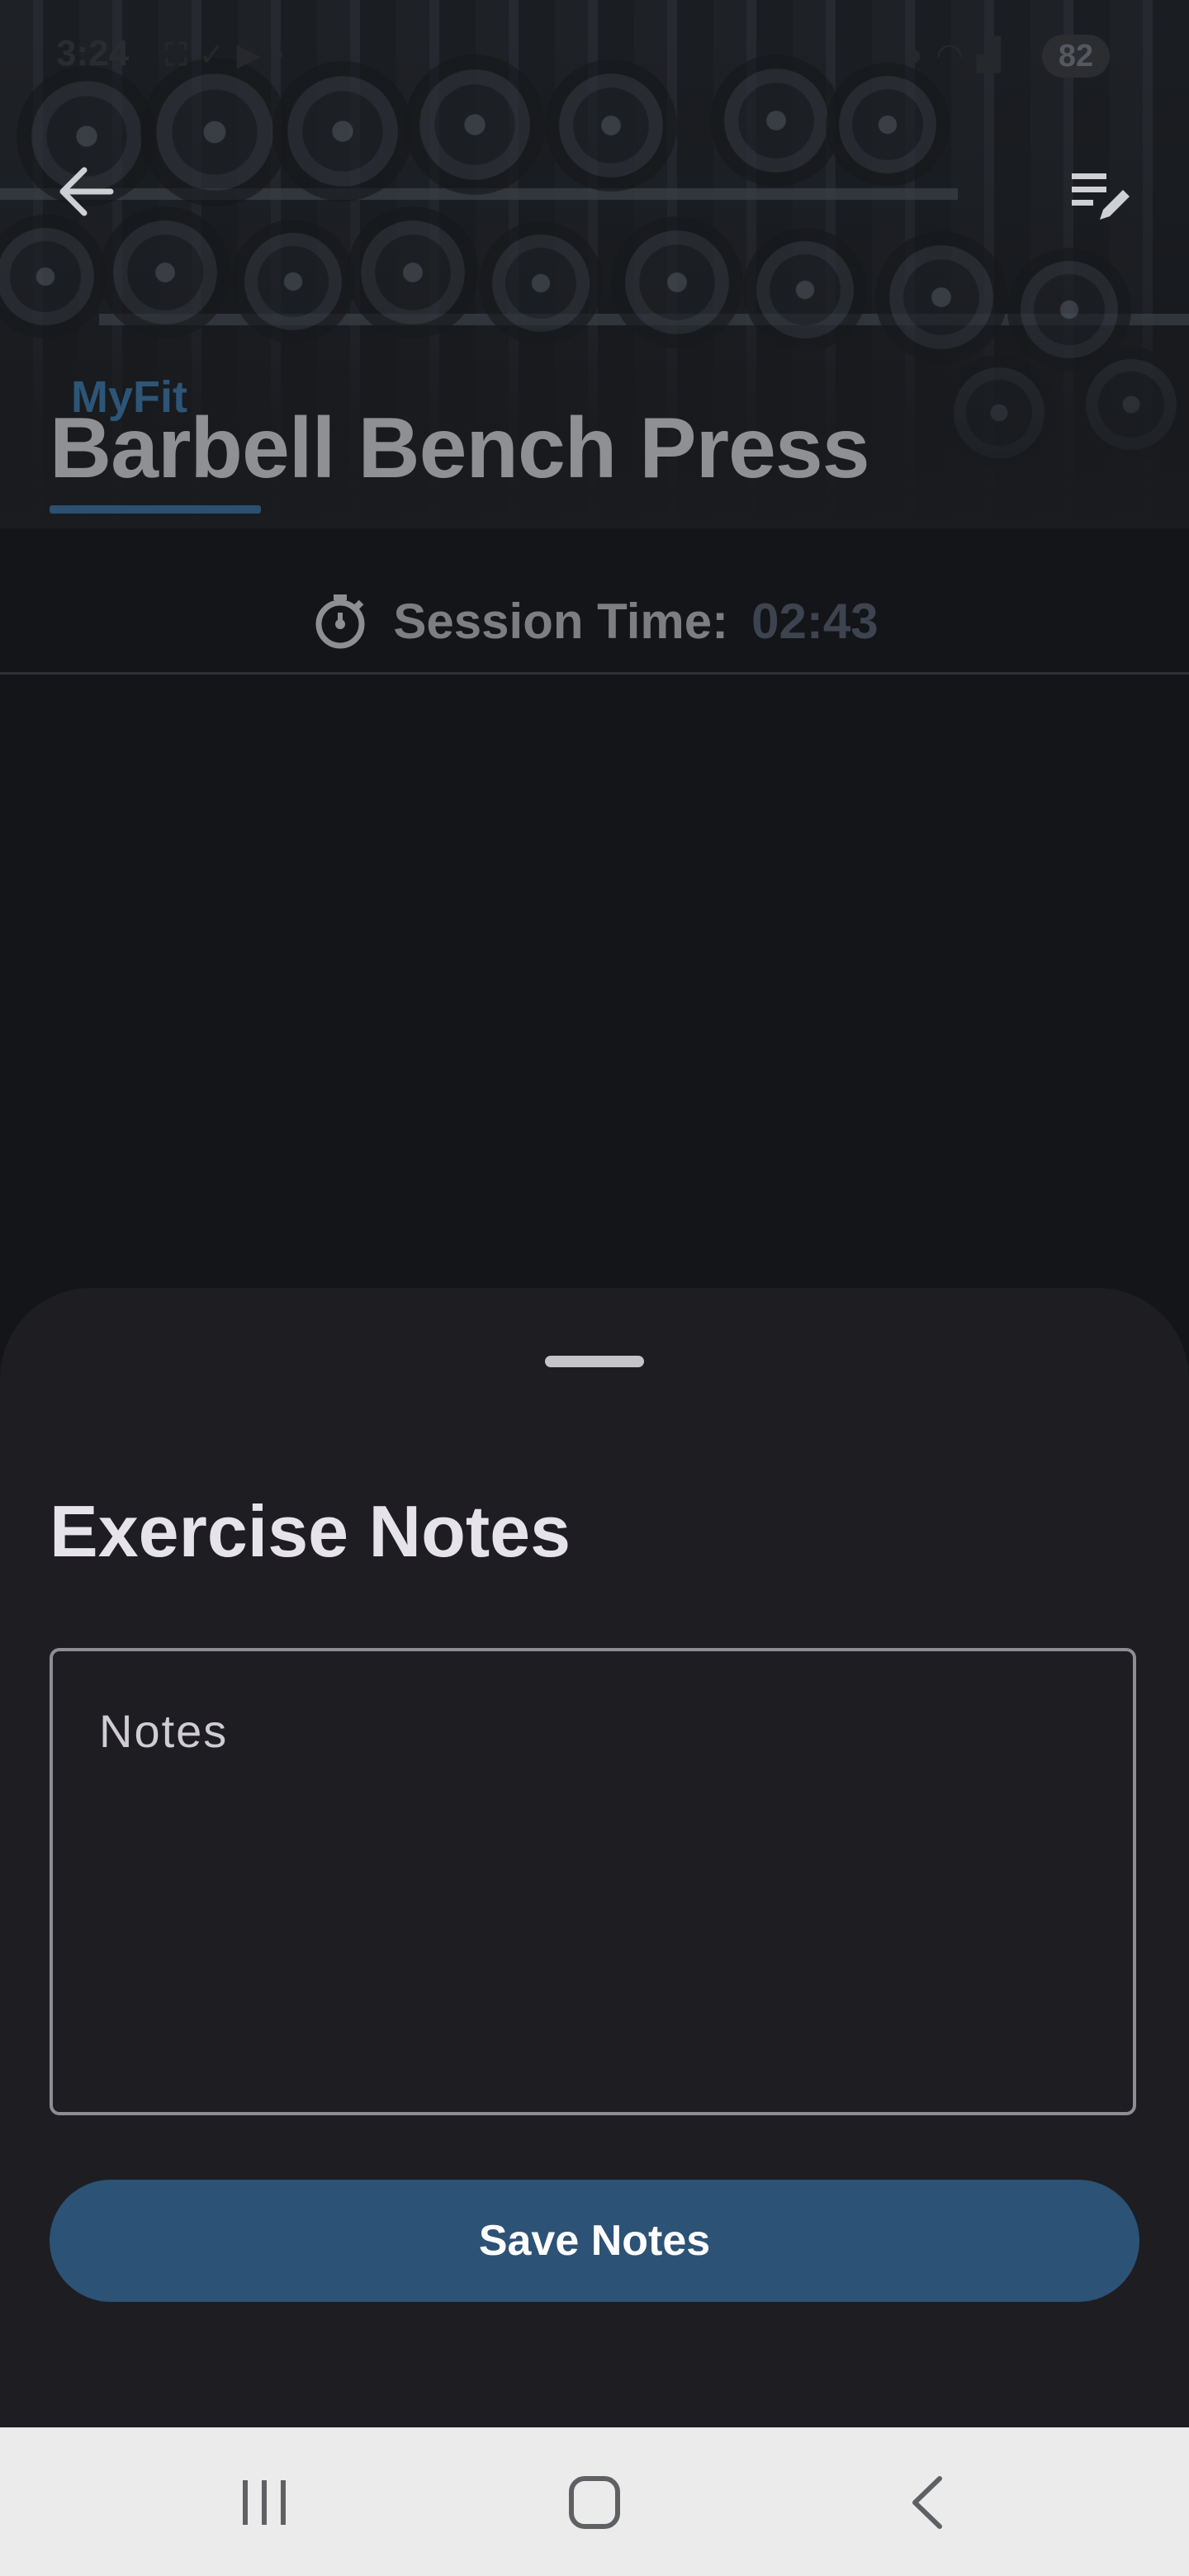  I want to click on status-notification-icons: ⛶✓▶•, so click(230, 54).